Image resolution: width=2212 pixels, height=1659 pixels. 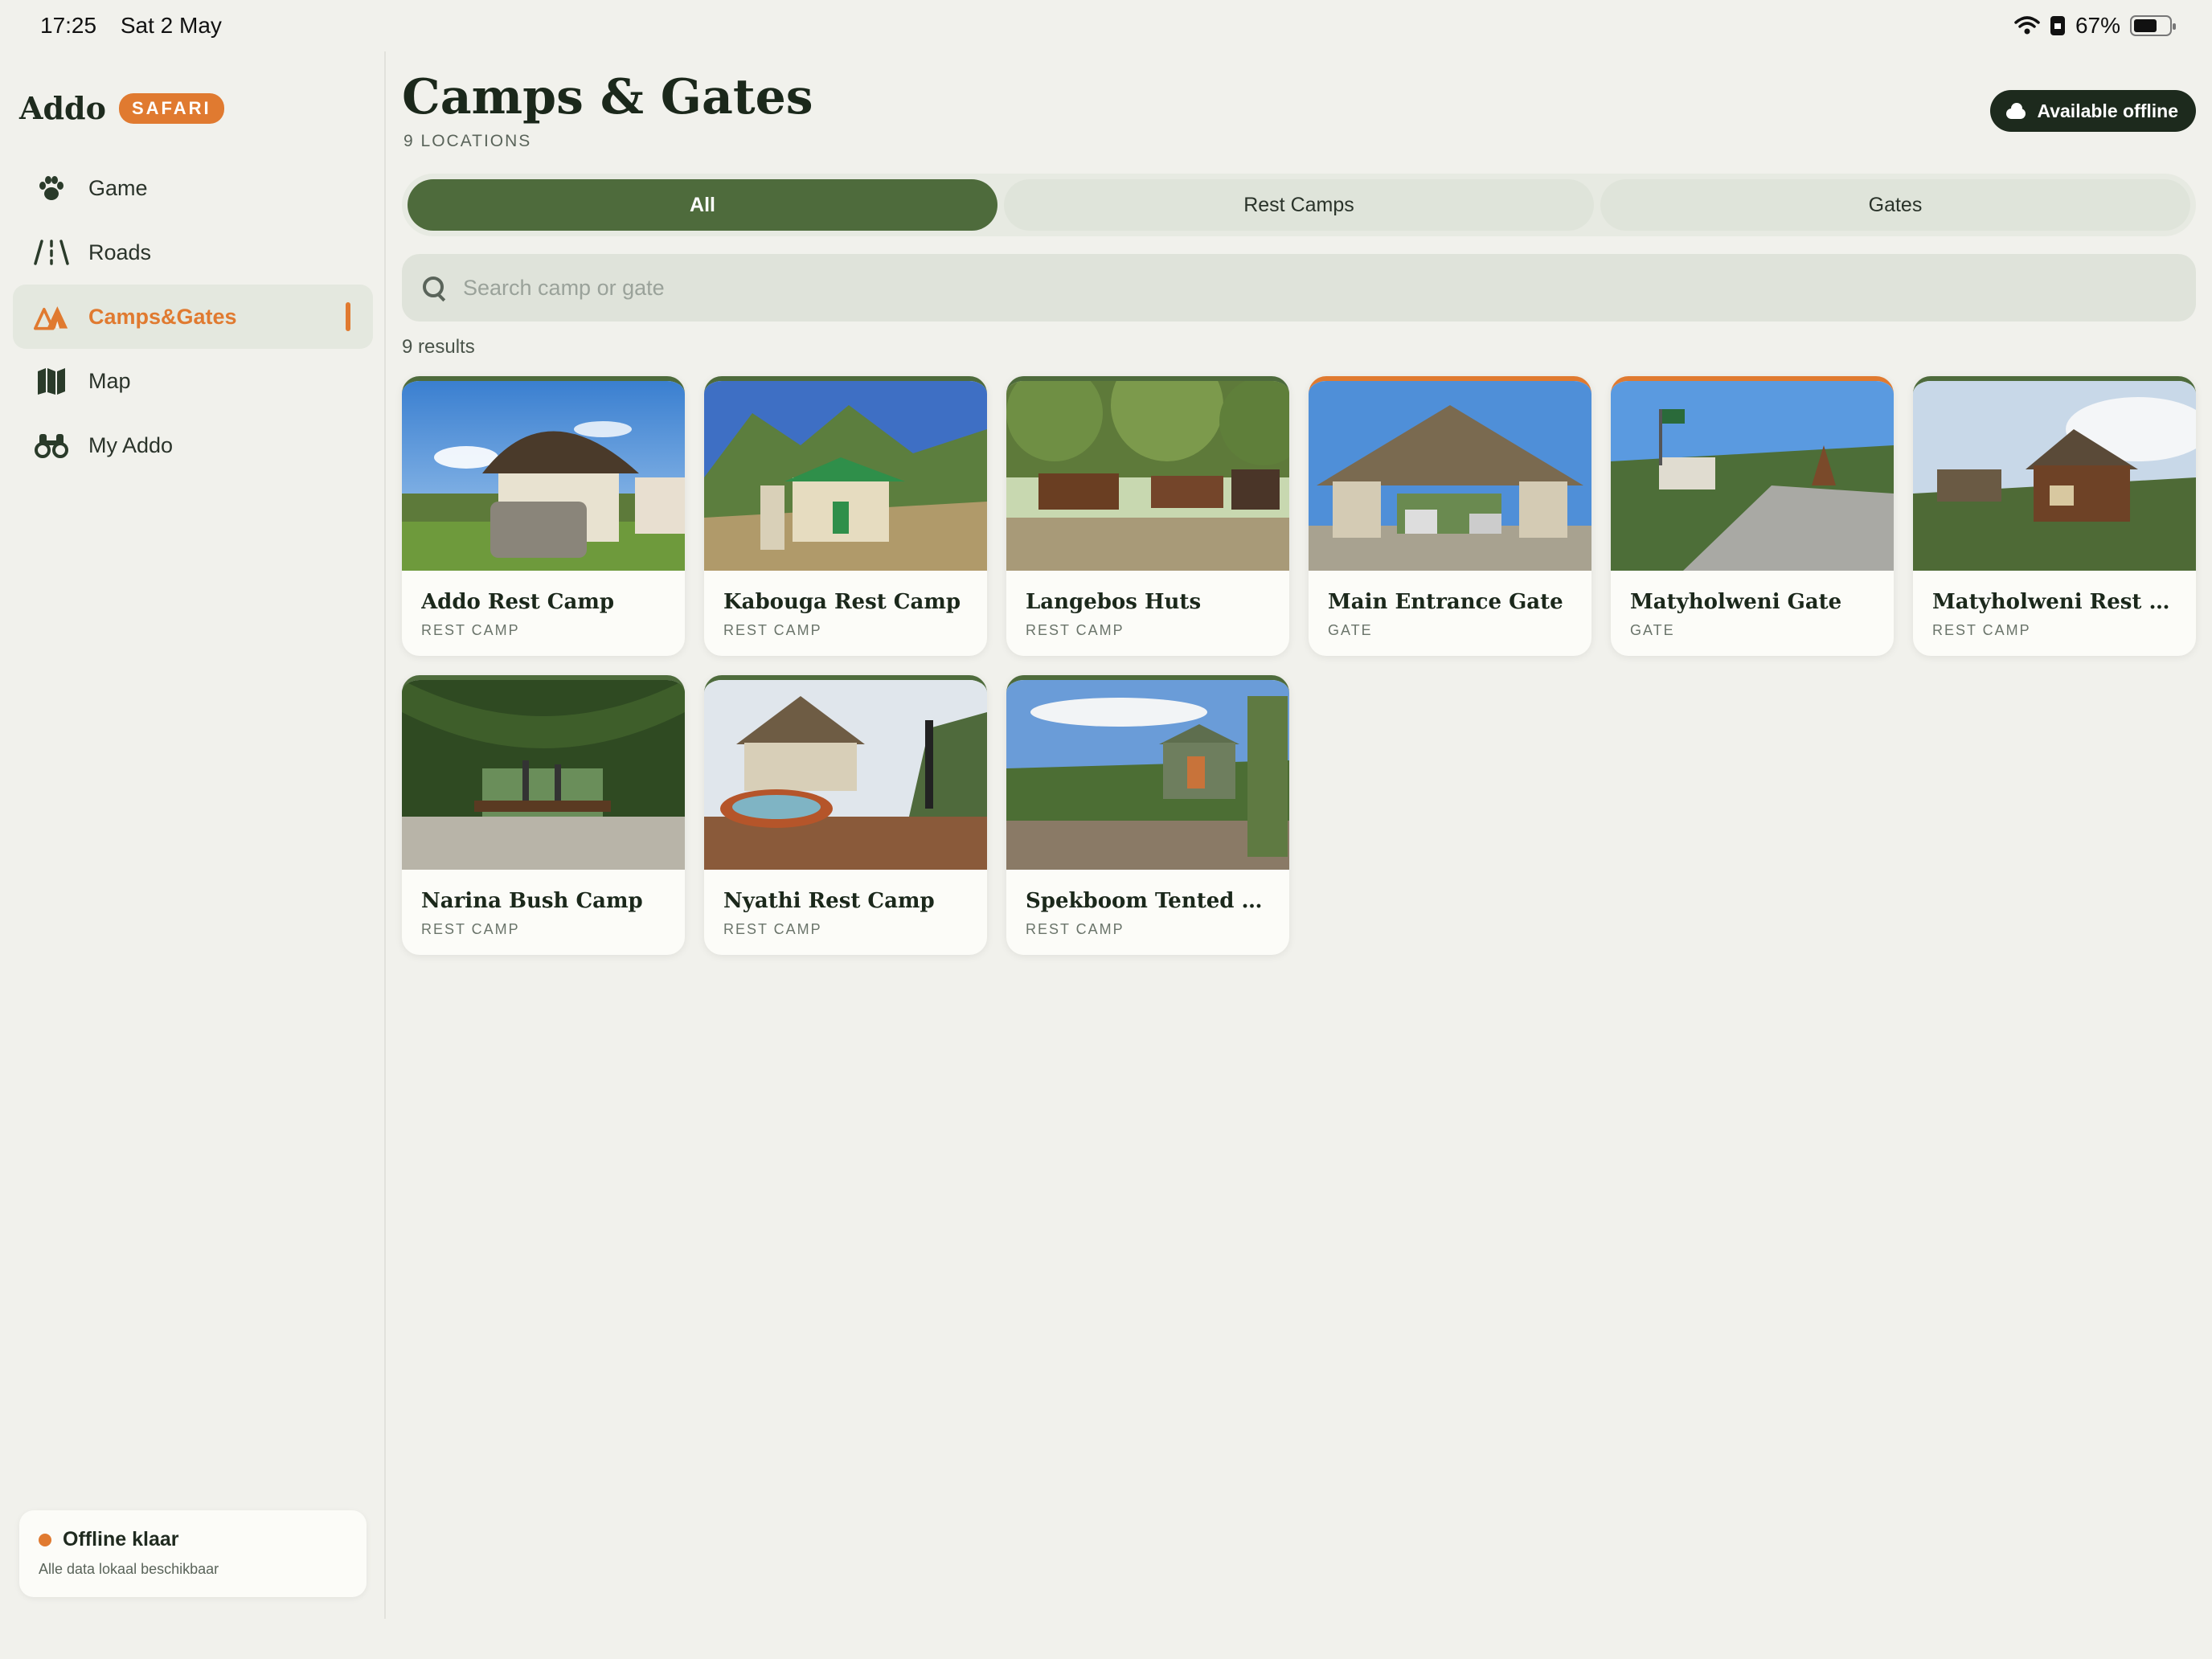 I want to click on offline-title: Offline klaar, so click(x=121, y=1539).